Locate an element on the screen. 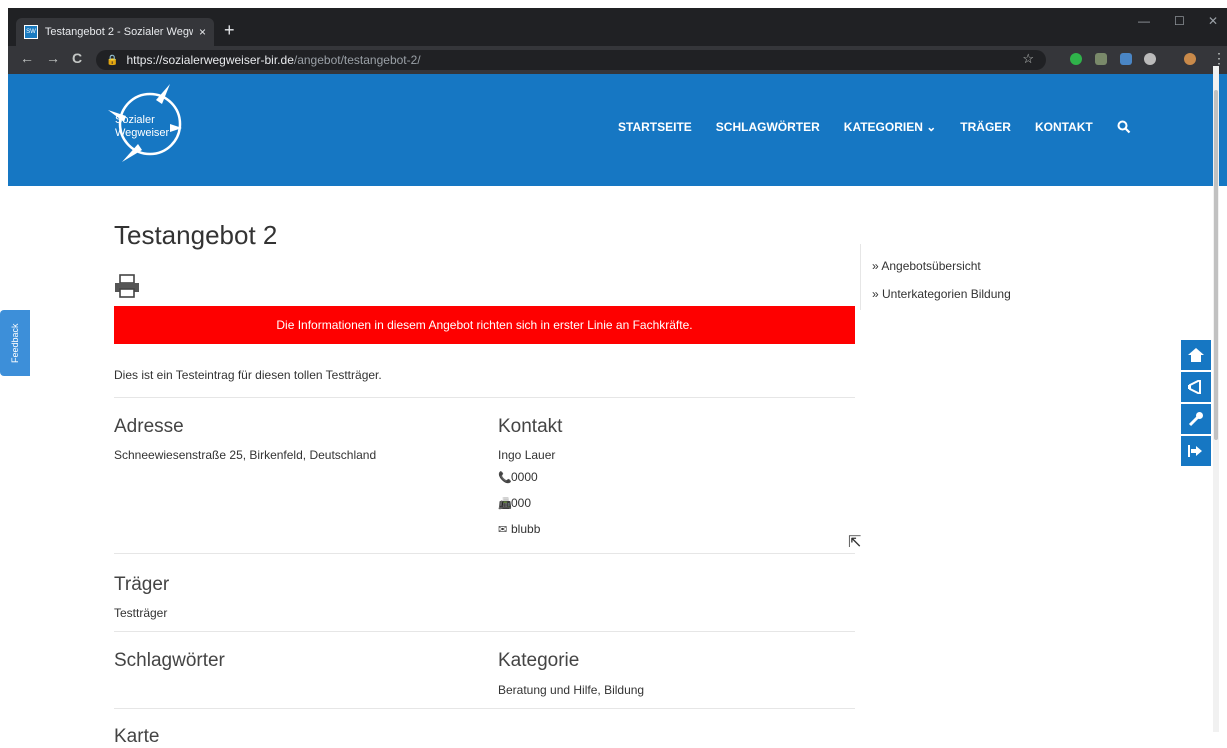 The height and width of the screenshot is (748, 1227). lock-icon: 🔒 is located at coordinates (112, 60).